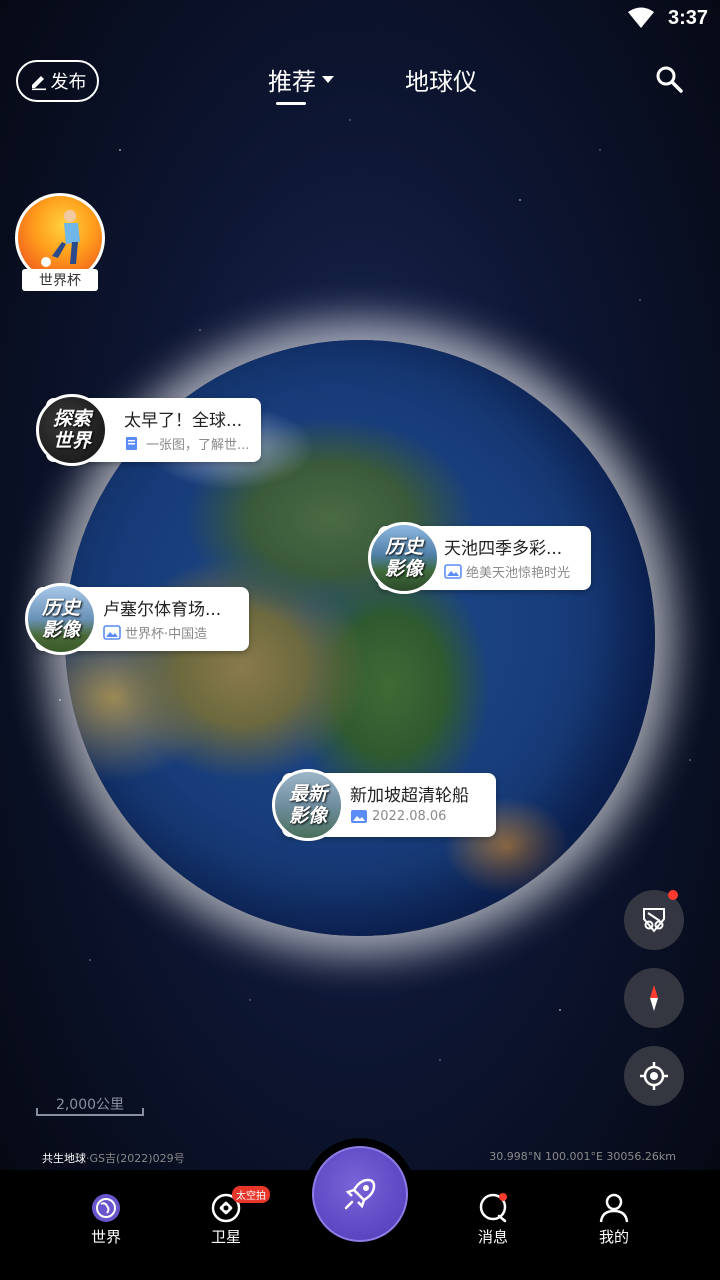 The width and height of the screenshot is (720, 1280). Describe the element at coordinates (135, 1158) in the screenshot. I see `copyright-license: ·GS吉(2022)029号` at that location.